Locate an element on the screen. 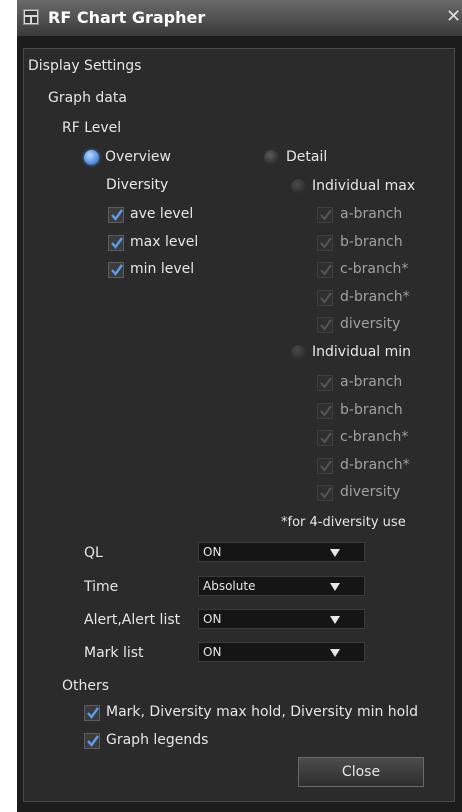 The width and height of the screenshot is (462, 812). time-label: Time is located at coordinates (101, 587).